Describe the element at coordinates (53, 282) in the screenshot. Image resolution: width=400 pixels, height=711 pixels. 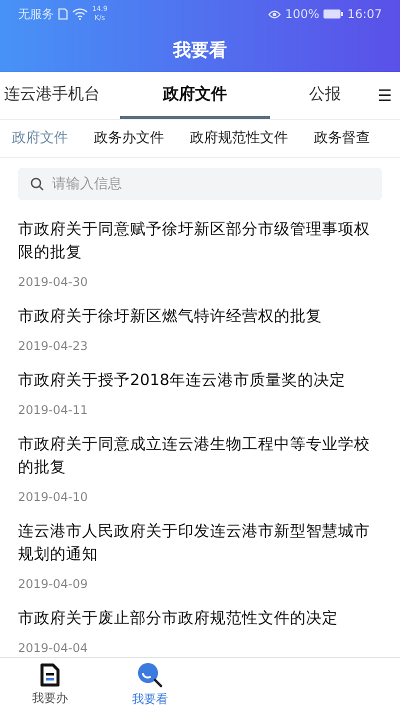
I see `article-date: 2019-04-30` at that location.